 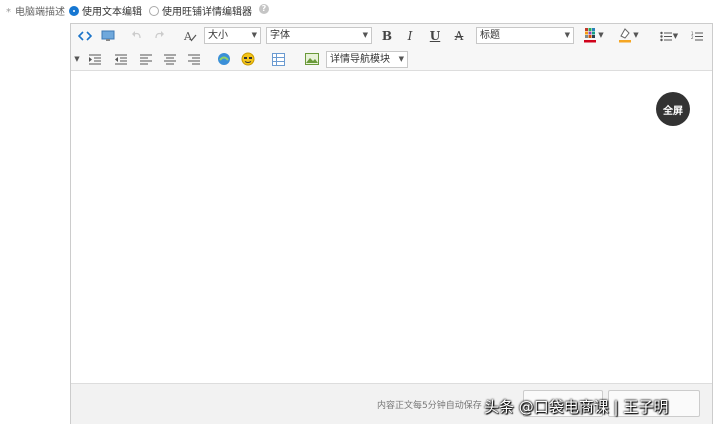 What do you see at coordinates (95, 59) in the screenshot?
I see `indent-icon` at bounding box center [95, 59].